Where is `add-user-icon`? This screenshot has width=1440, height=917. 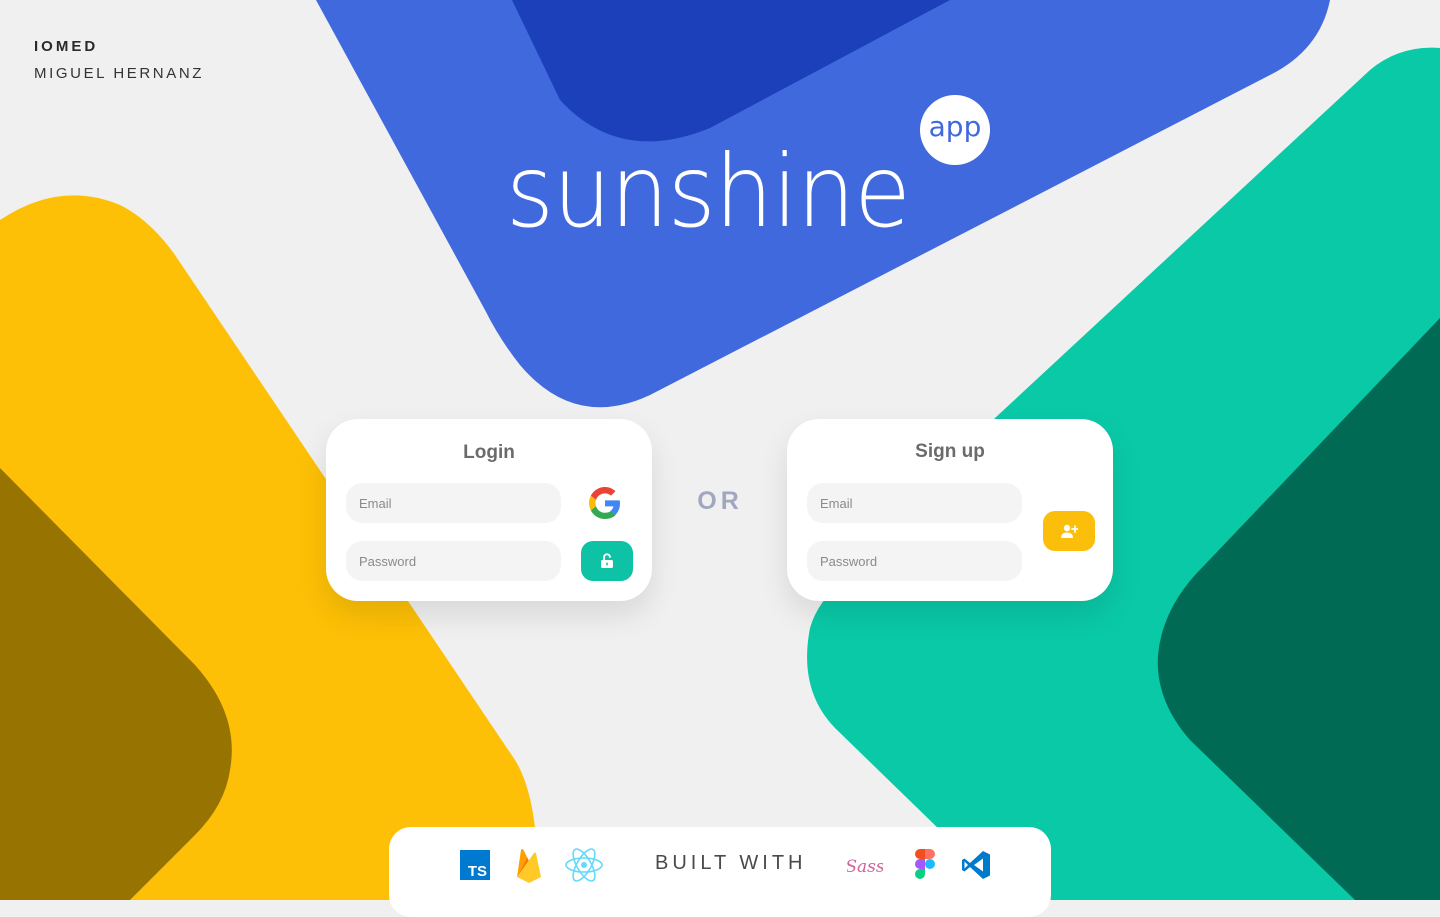 add-user-icon is located at coordinates (1069, 531).